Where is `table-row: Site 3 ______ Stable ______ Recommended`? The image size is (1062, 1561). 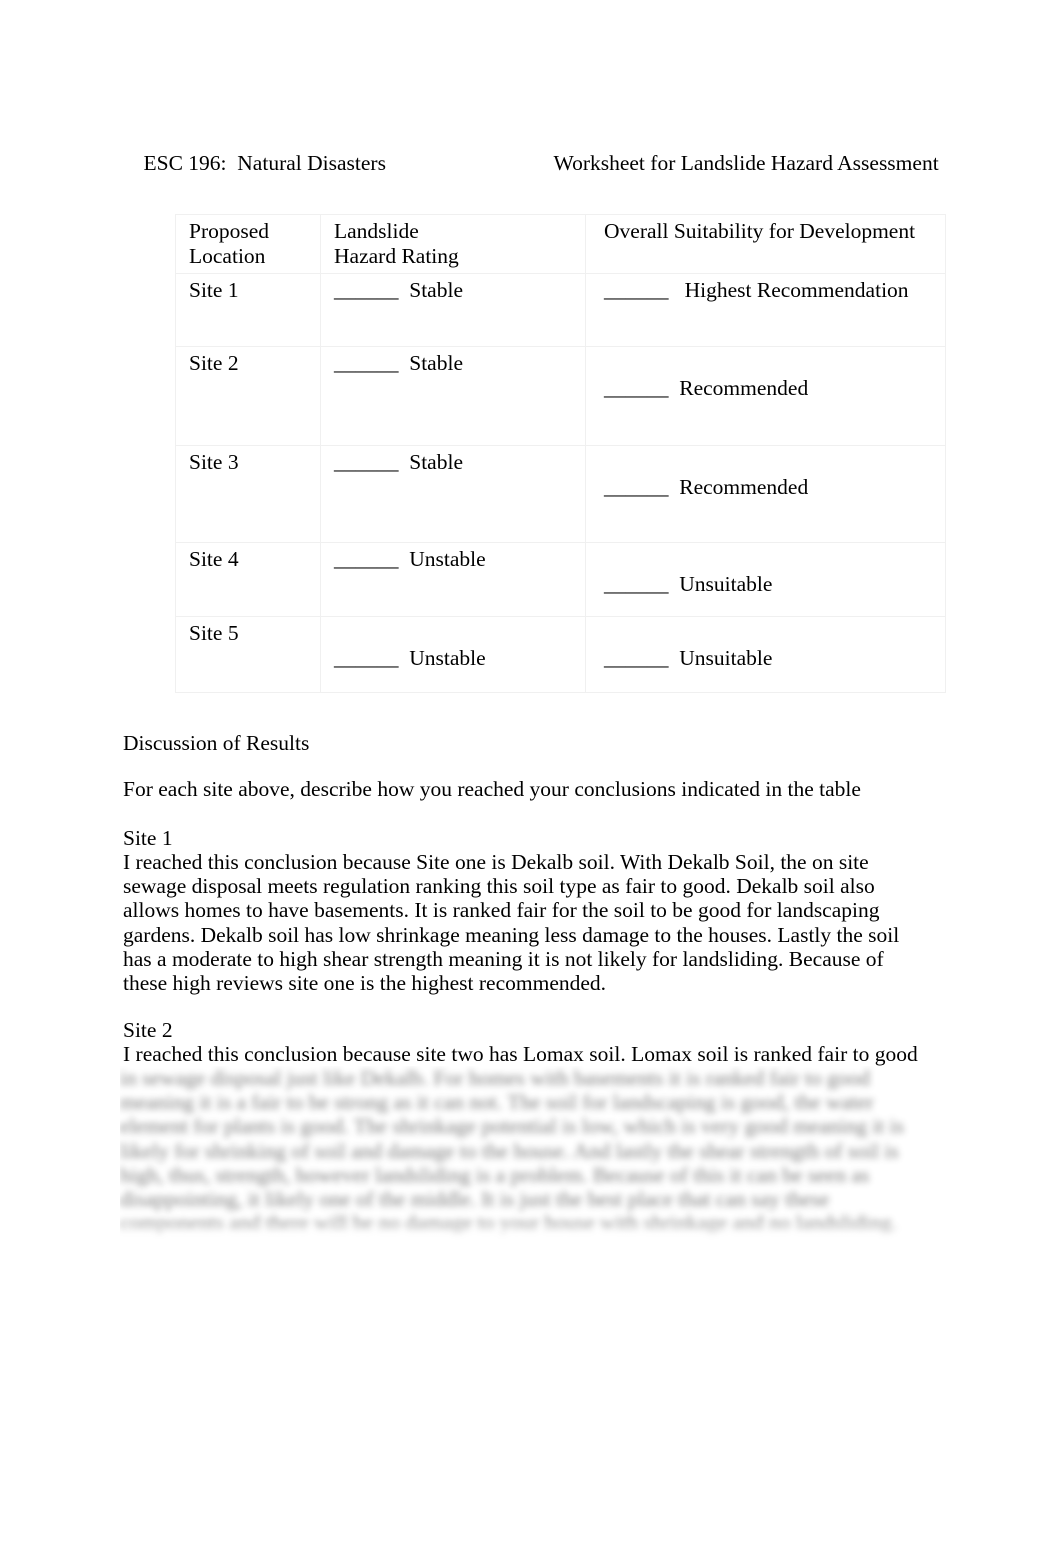
table-row: Site 3 ______ Stable ______ Recommended is located at coordinates (560, 494).